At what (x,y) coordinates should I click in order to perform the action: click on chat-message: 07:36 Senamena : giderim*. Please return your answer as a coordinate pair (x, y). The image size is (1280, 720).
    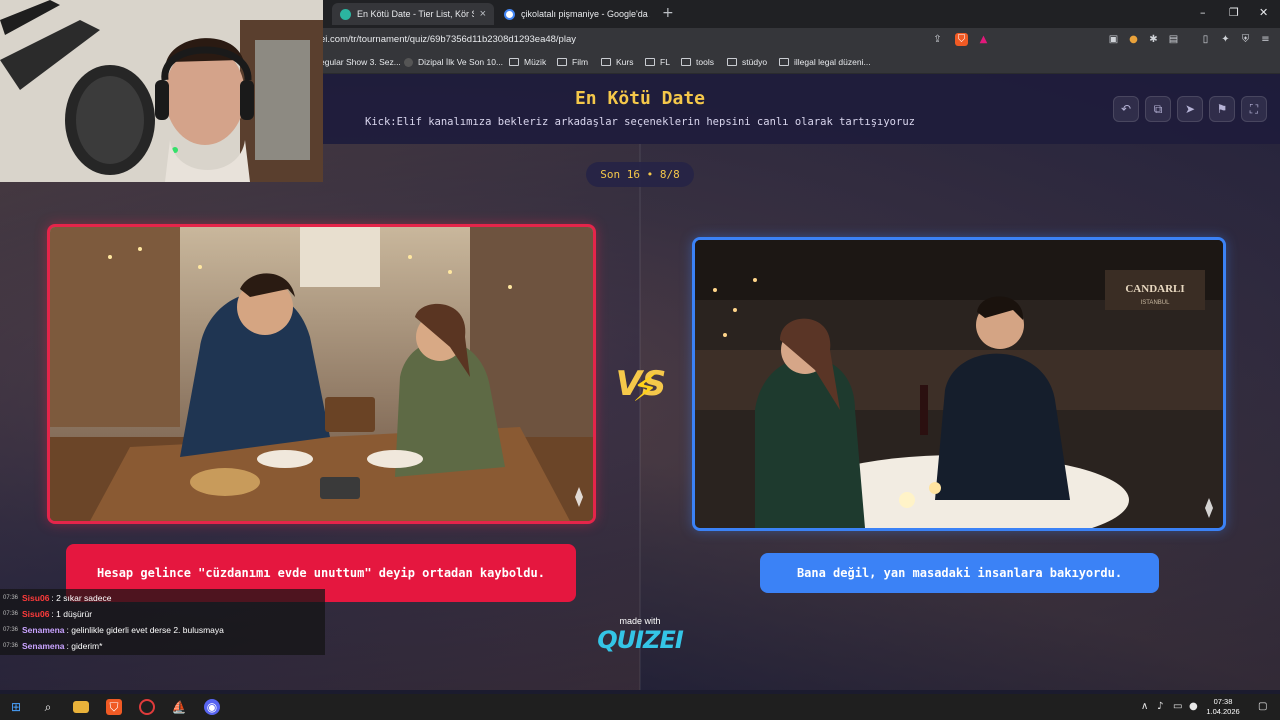
    Looking at the image, I should click on (53, 646).